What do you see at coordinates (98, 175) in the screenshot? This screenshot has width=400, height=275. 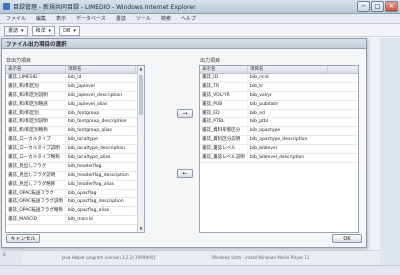 I see `item-field-name: bib_headerflag_description` at bounding box center [98, 175].